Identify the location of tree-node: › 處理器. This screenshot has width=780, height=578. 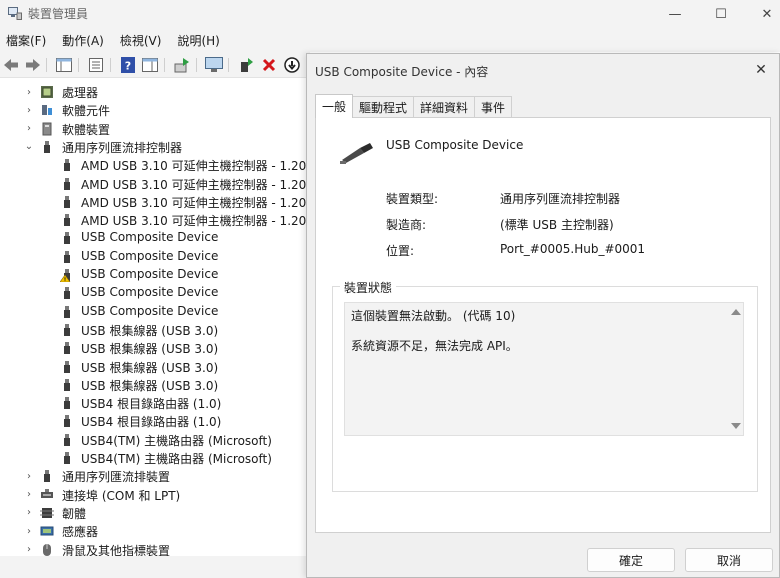
(154, 92).